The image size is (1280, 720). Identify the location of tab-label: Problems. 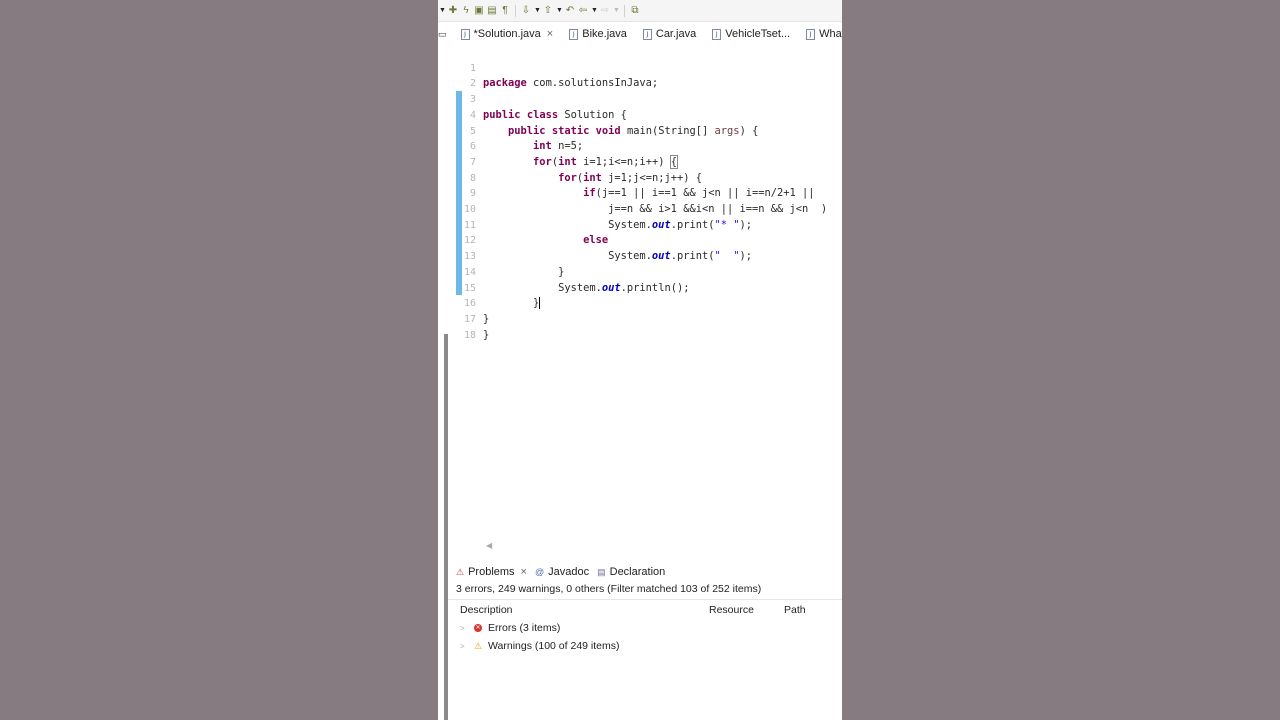
(491, 572).